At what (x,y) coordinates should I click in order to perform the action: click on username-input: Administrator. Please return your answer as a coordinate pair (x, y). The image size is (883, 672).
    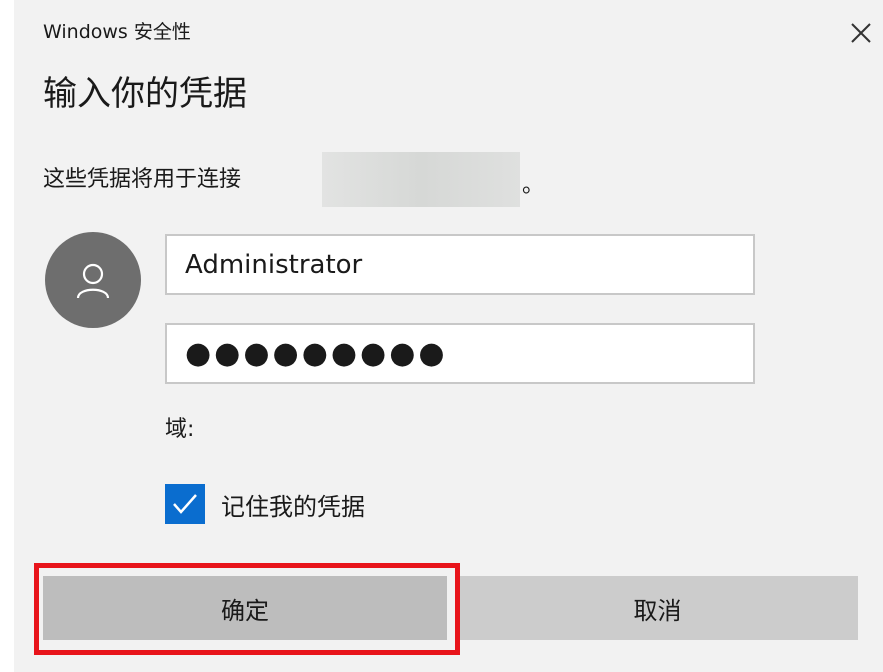
    Looking at the image, I should click on (460, 264).